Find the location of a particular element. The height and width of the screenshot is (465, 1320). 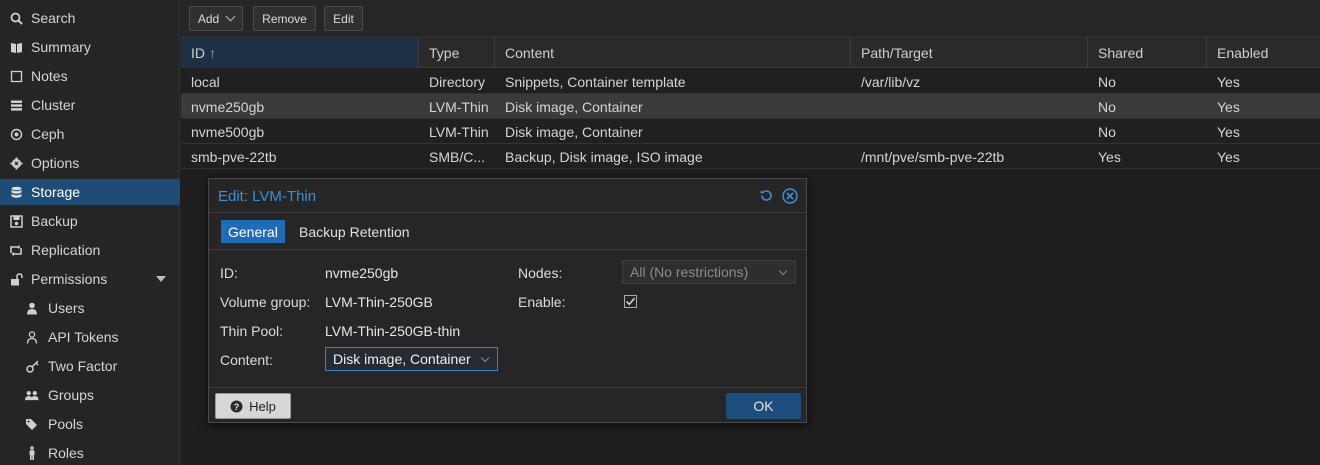

sidebar-item-pools: Pools is located at coordinates (90, 424).